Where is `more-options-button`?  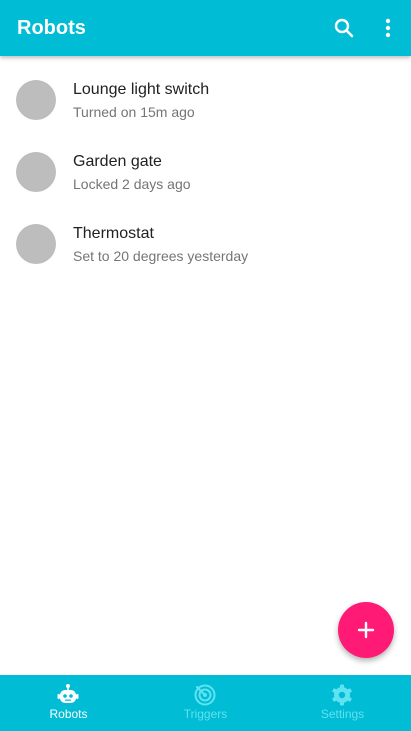
more-options-button is located at coordinates (388, 28).